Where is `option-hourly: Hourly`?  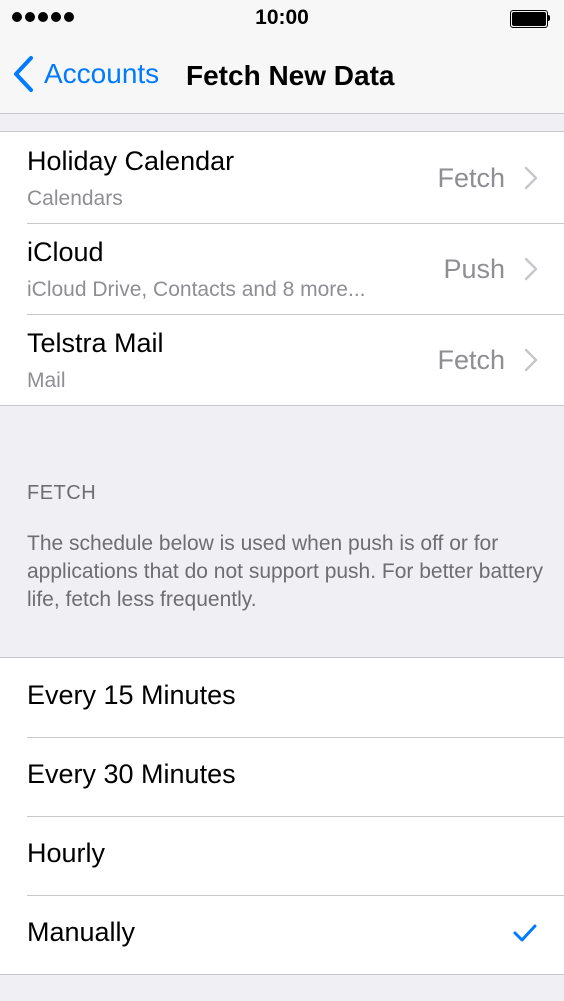 option-hourly: Hourly is located at coordinates (282, 855).